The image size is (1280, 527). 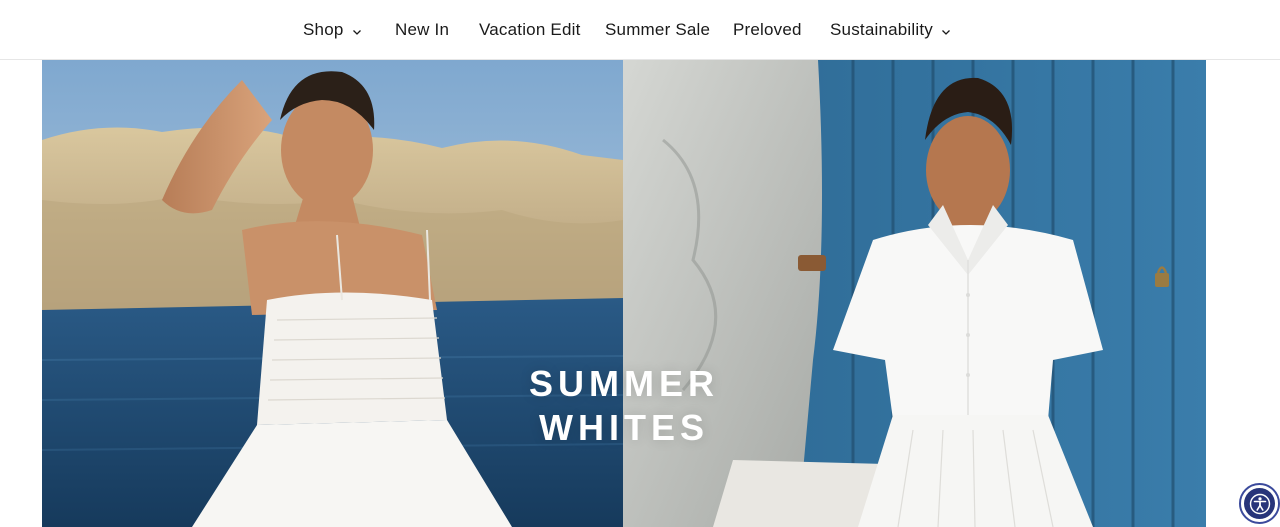 I want to click on nav-item-sustainability: Sustainability, so click(x=890, y=30).